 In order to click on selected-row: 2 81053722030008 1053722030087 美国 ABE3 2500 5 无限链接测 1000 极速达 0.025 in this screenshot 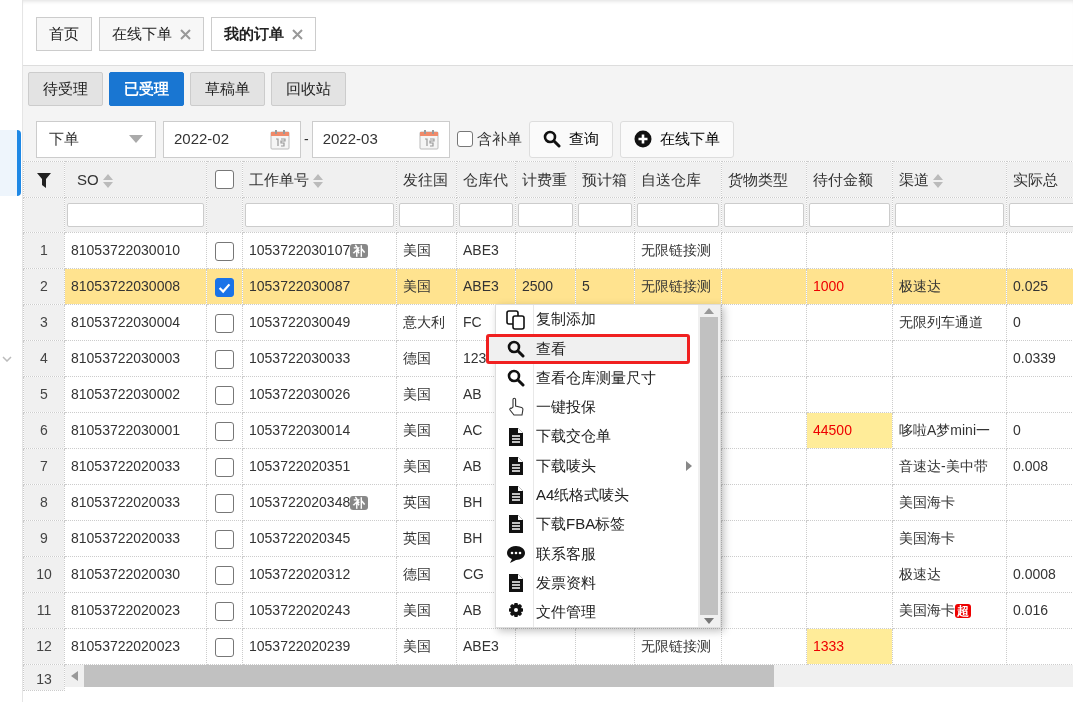, I will do `click(548, 286)`.